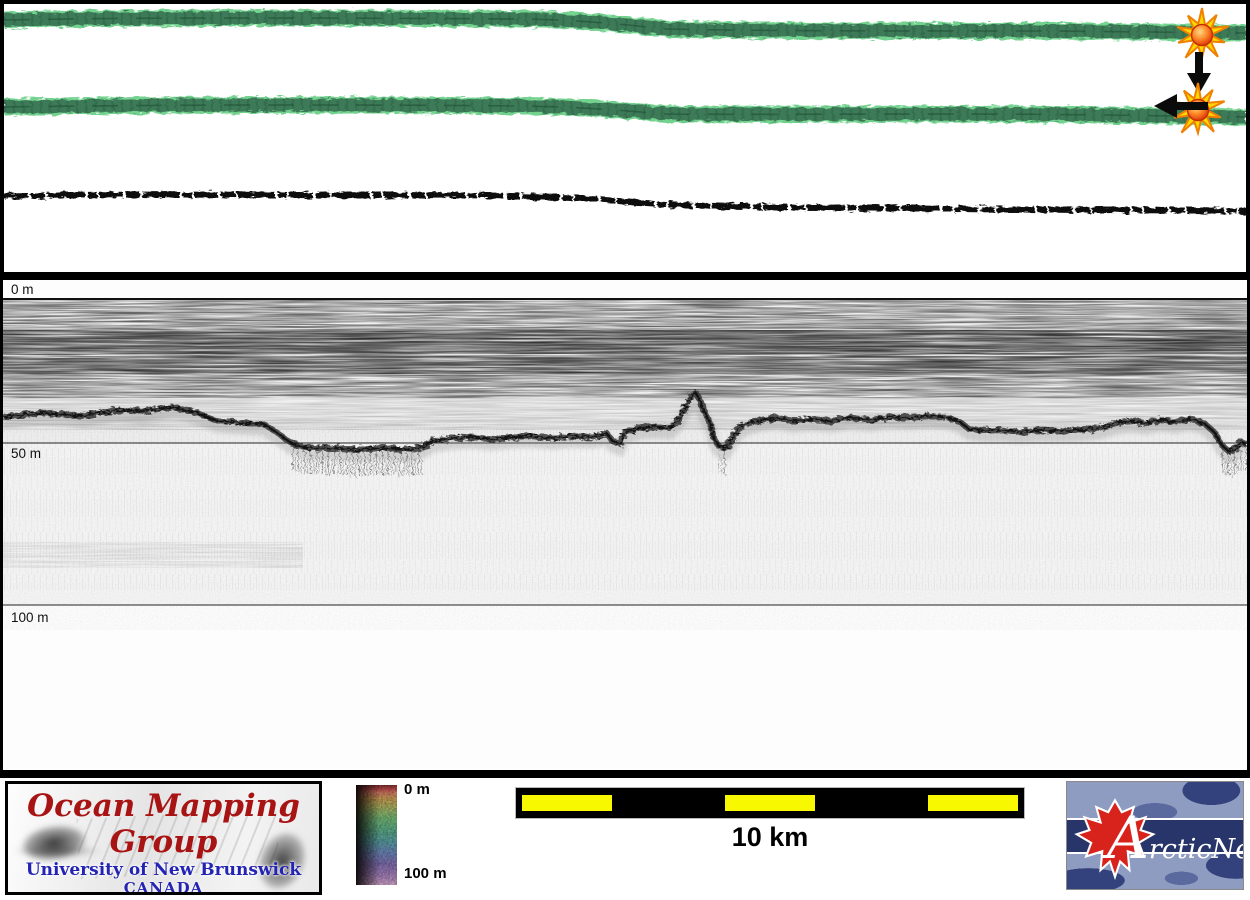  I want to click on deep-faint-reflector, so click(153, 555).